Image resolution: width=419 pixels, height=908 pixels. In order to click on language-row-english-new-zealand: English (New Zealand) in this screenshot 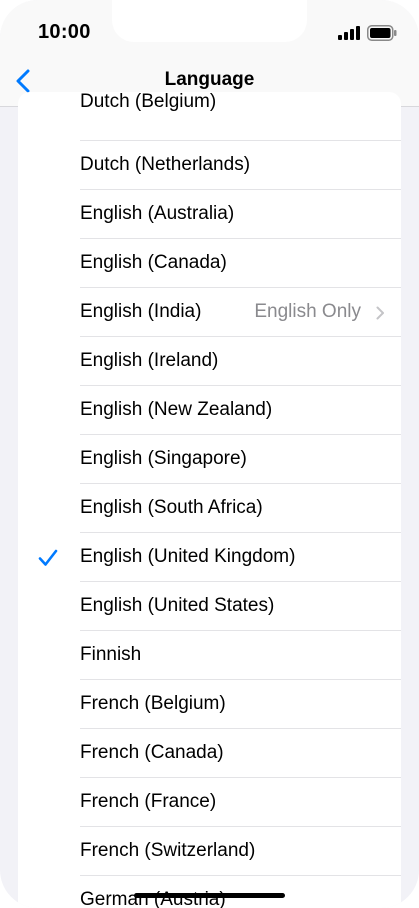, I will do `click(209, 410)`.